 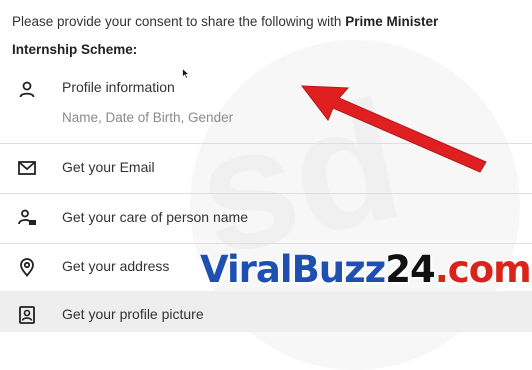 I want to click on email-label: Get your Email, so click(x=108, y=167).